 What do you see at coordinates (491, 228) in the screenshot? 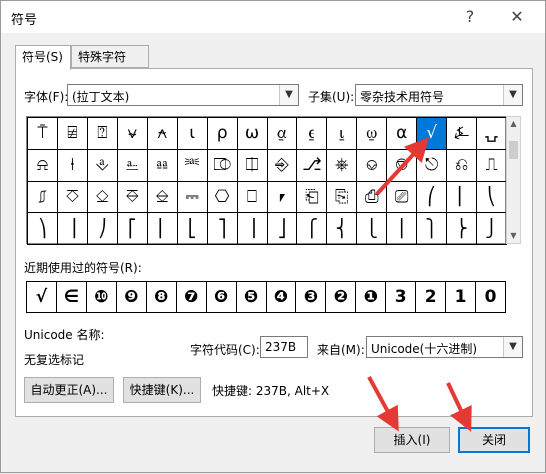
I see `symbol-cell: ⎭` at bounding box center [491, 228].